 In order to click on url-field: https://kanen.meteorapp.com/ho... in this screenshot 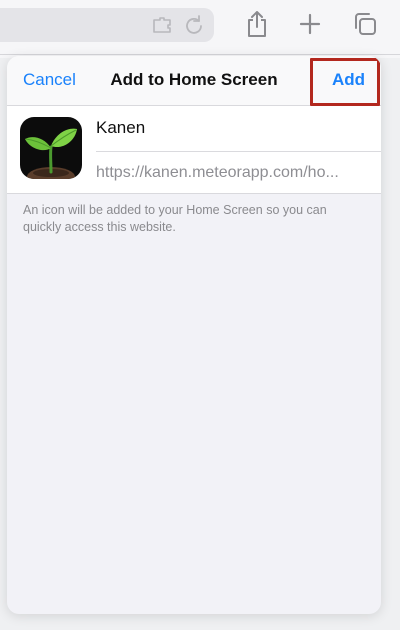, I will do `click(217, 172)`.